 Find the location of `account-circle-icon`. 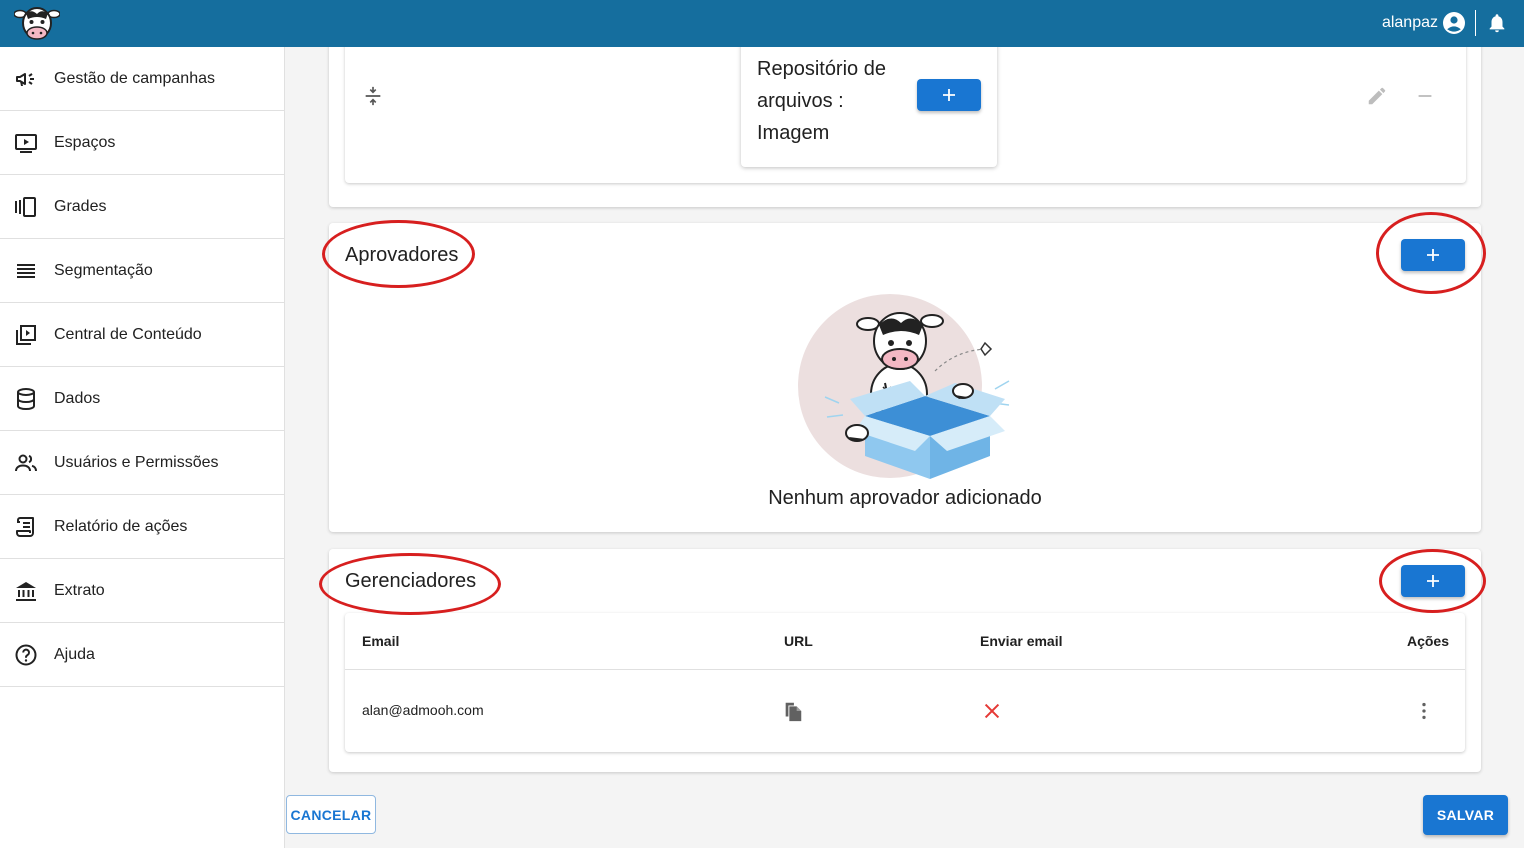

account-circle-icon is located at coordinates (1454, 23).